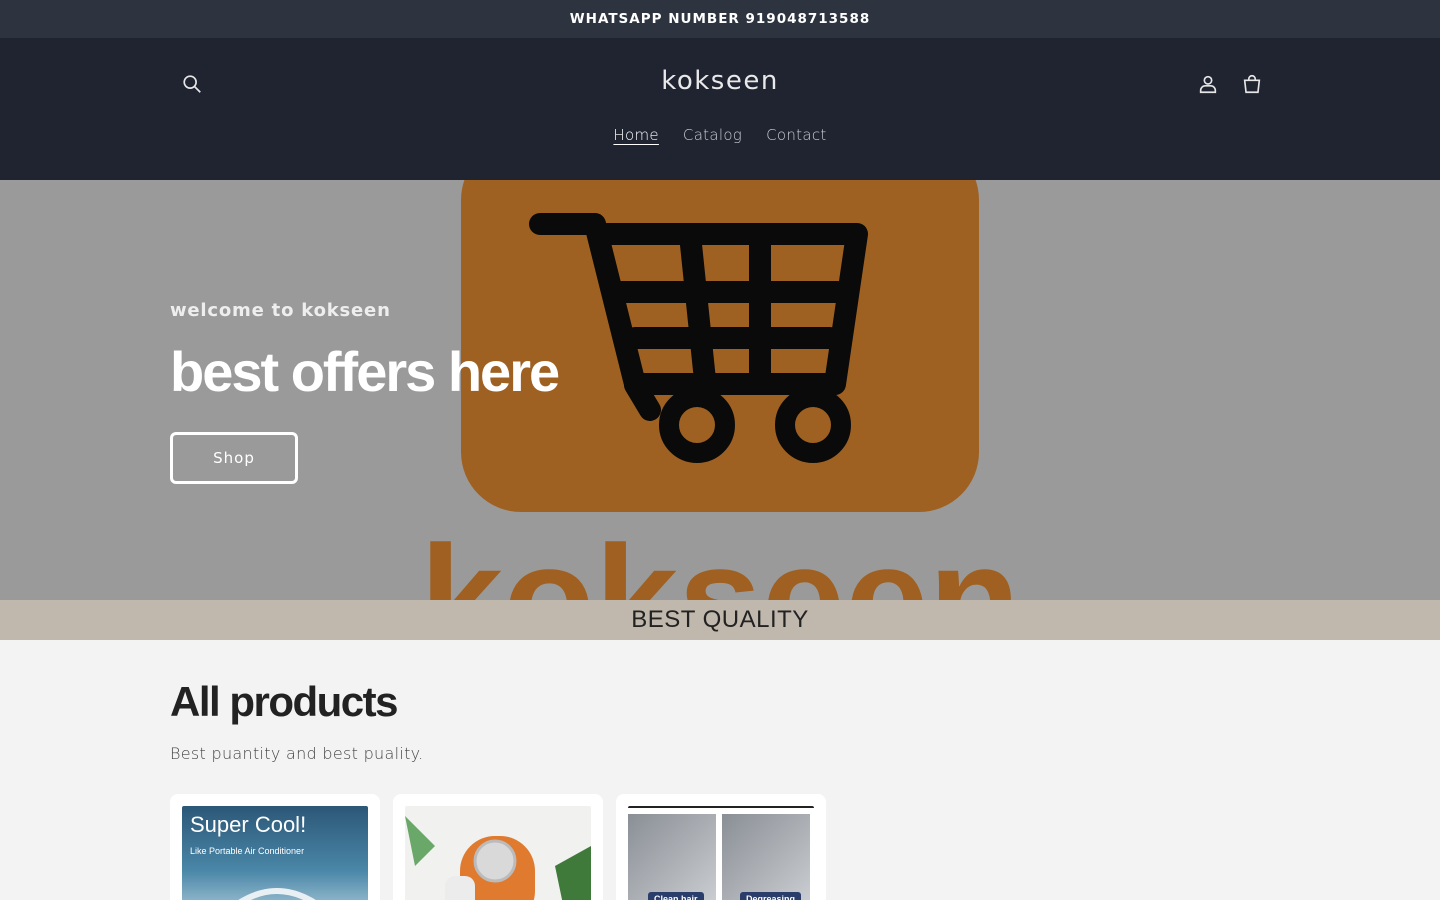 The width and height of the screenshot is (1440, 900). I want to click on product-photo, so click(498, 858).